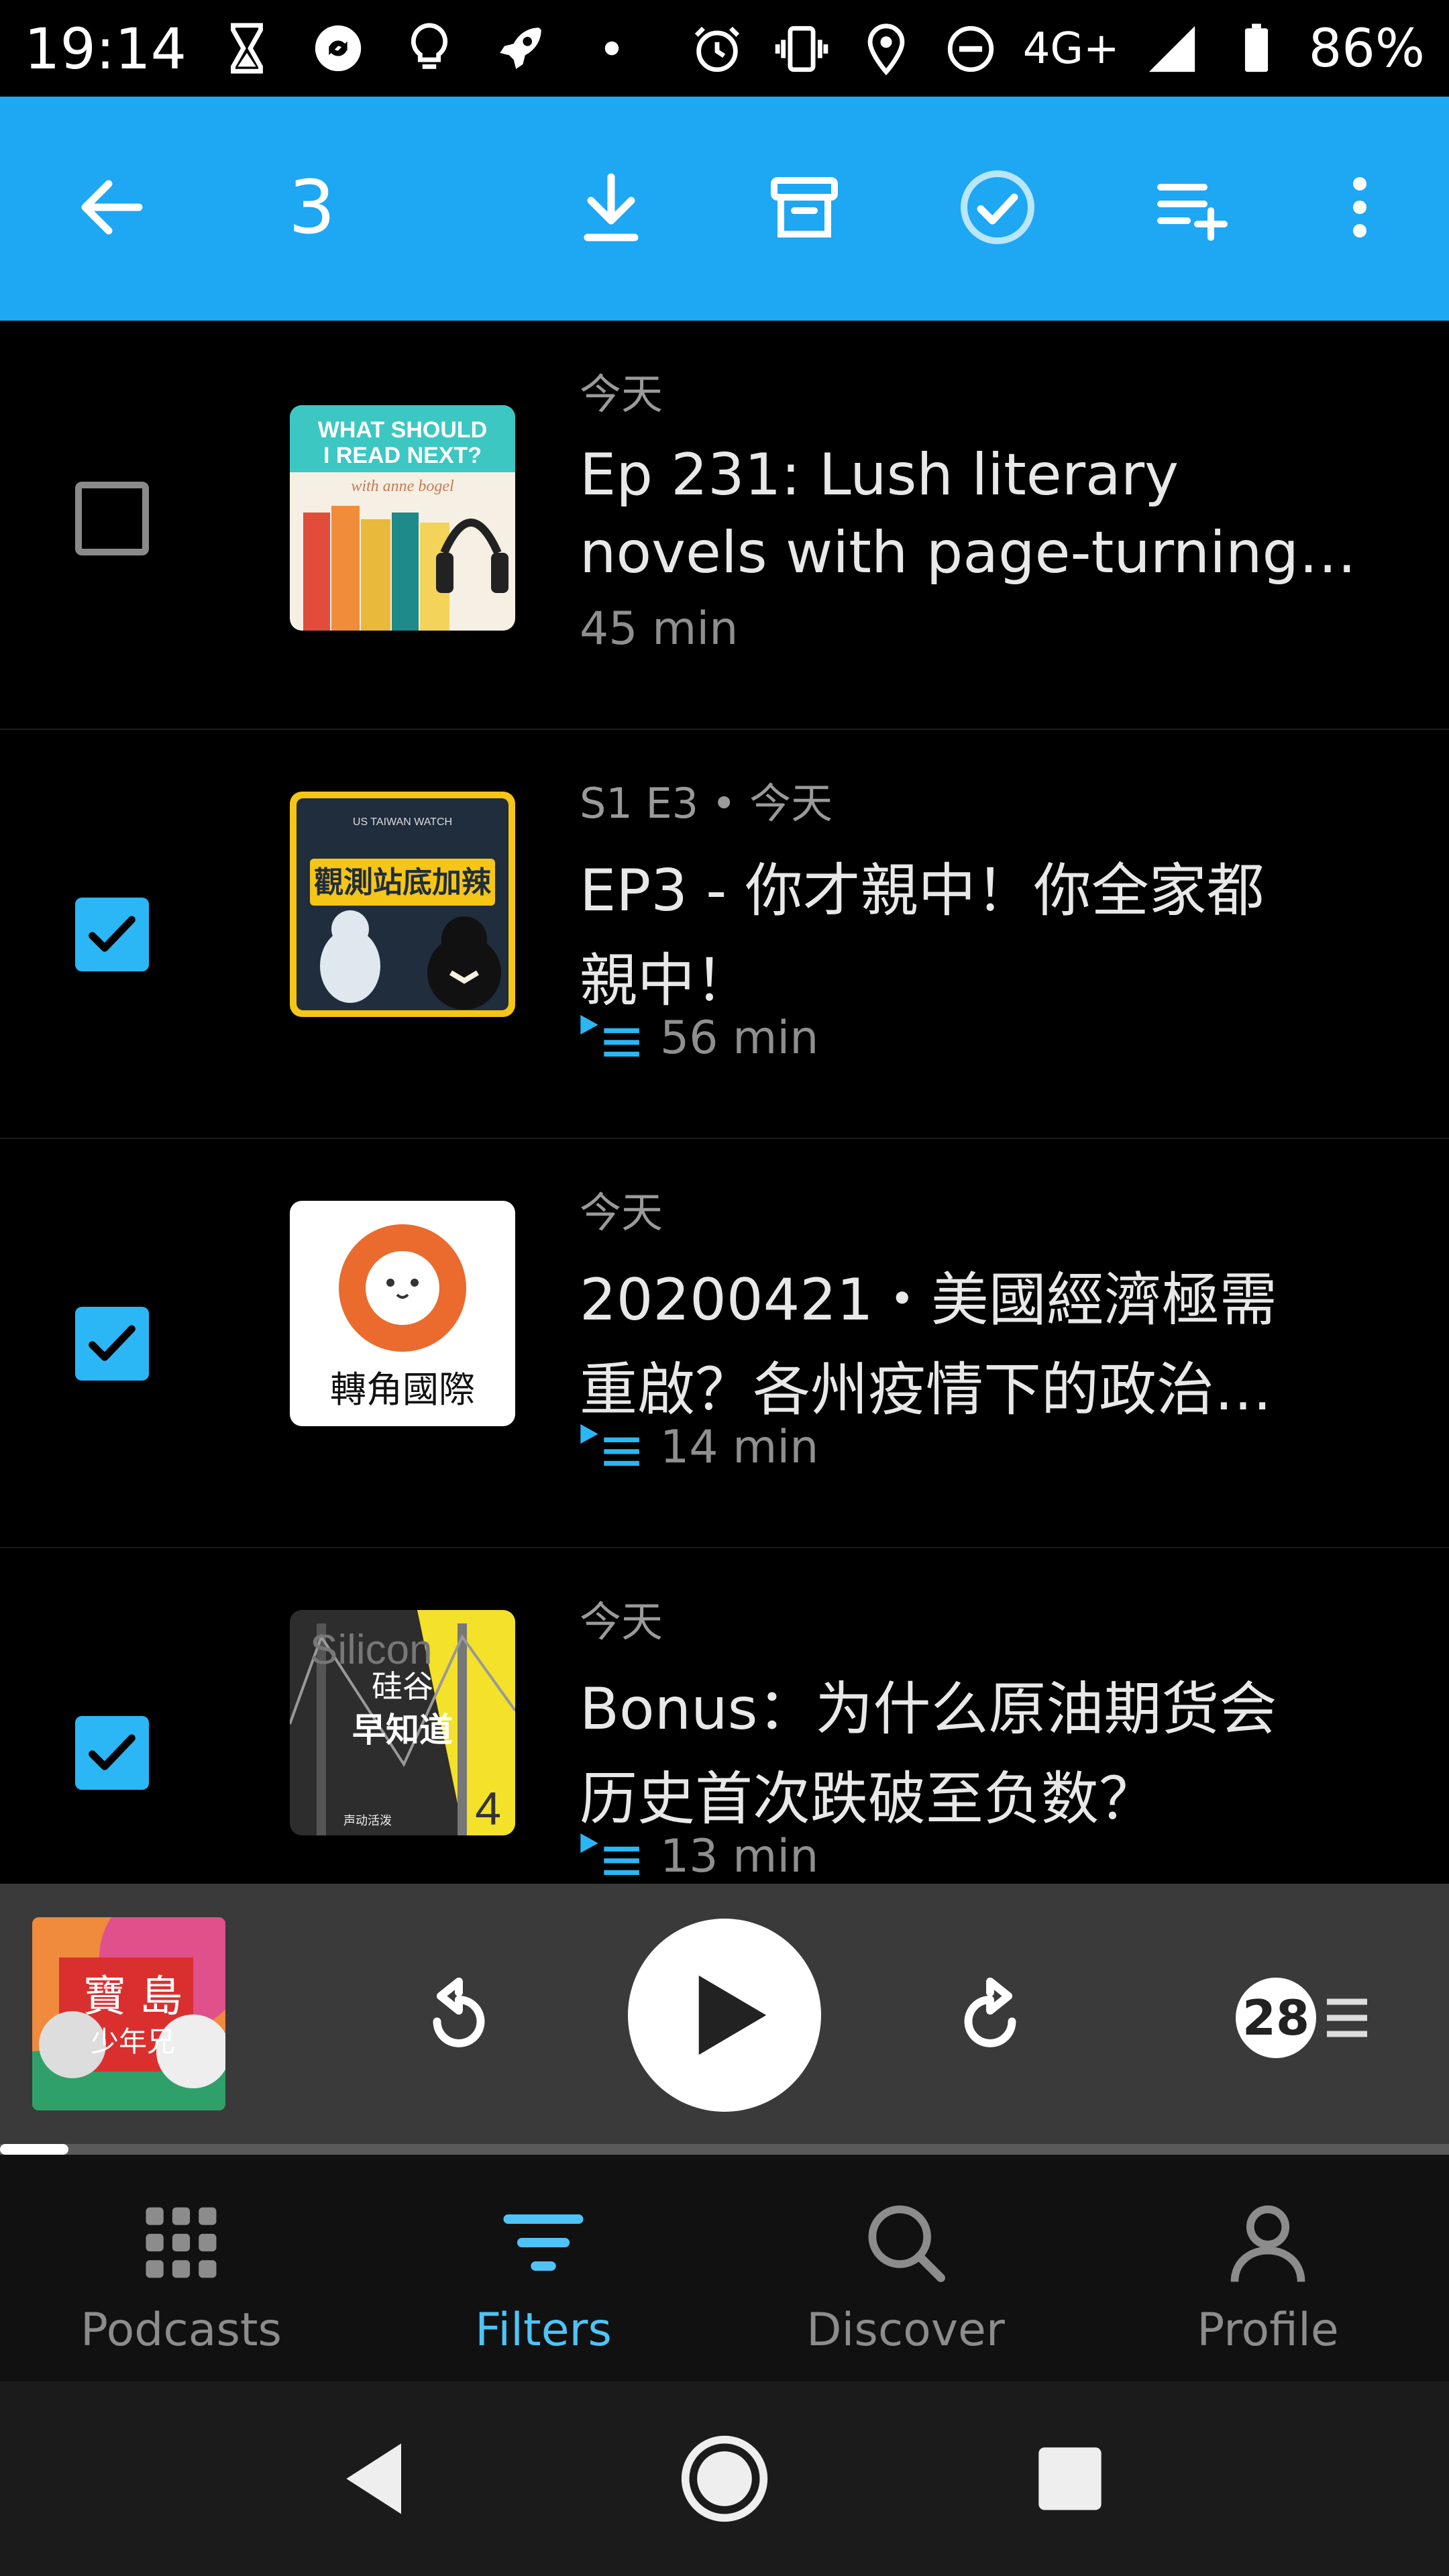 This screenshot has height=2576, width=1449. What do you see at coordinates (1192, 212) in the screenshot?
I see `add-to-queue-icon` at bounding box center [1192, 212].